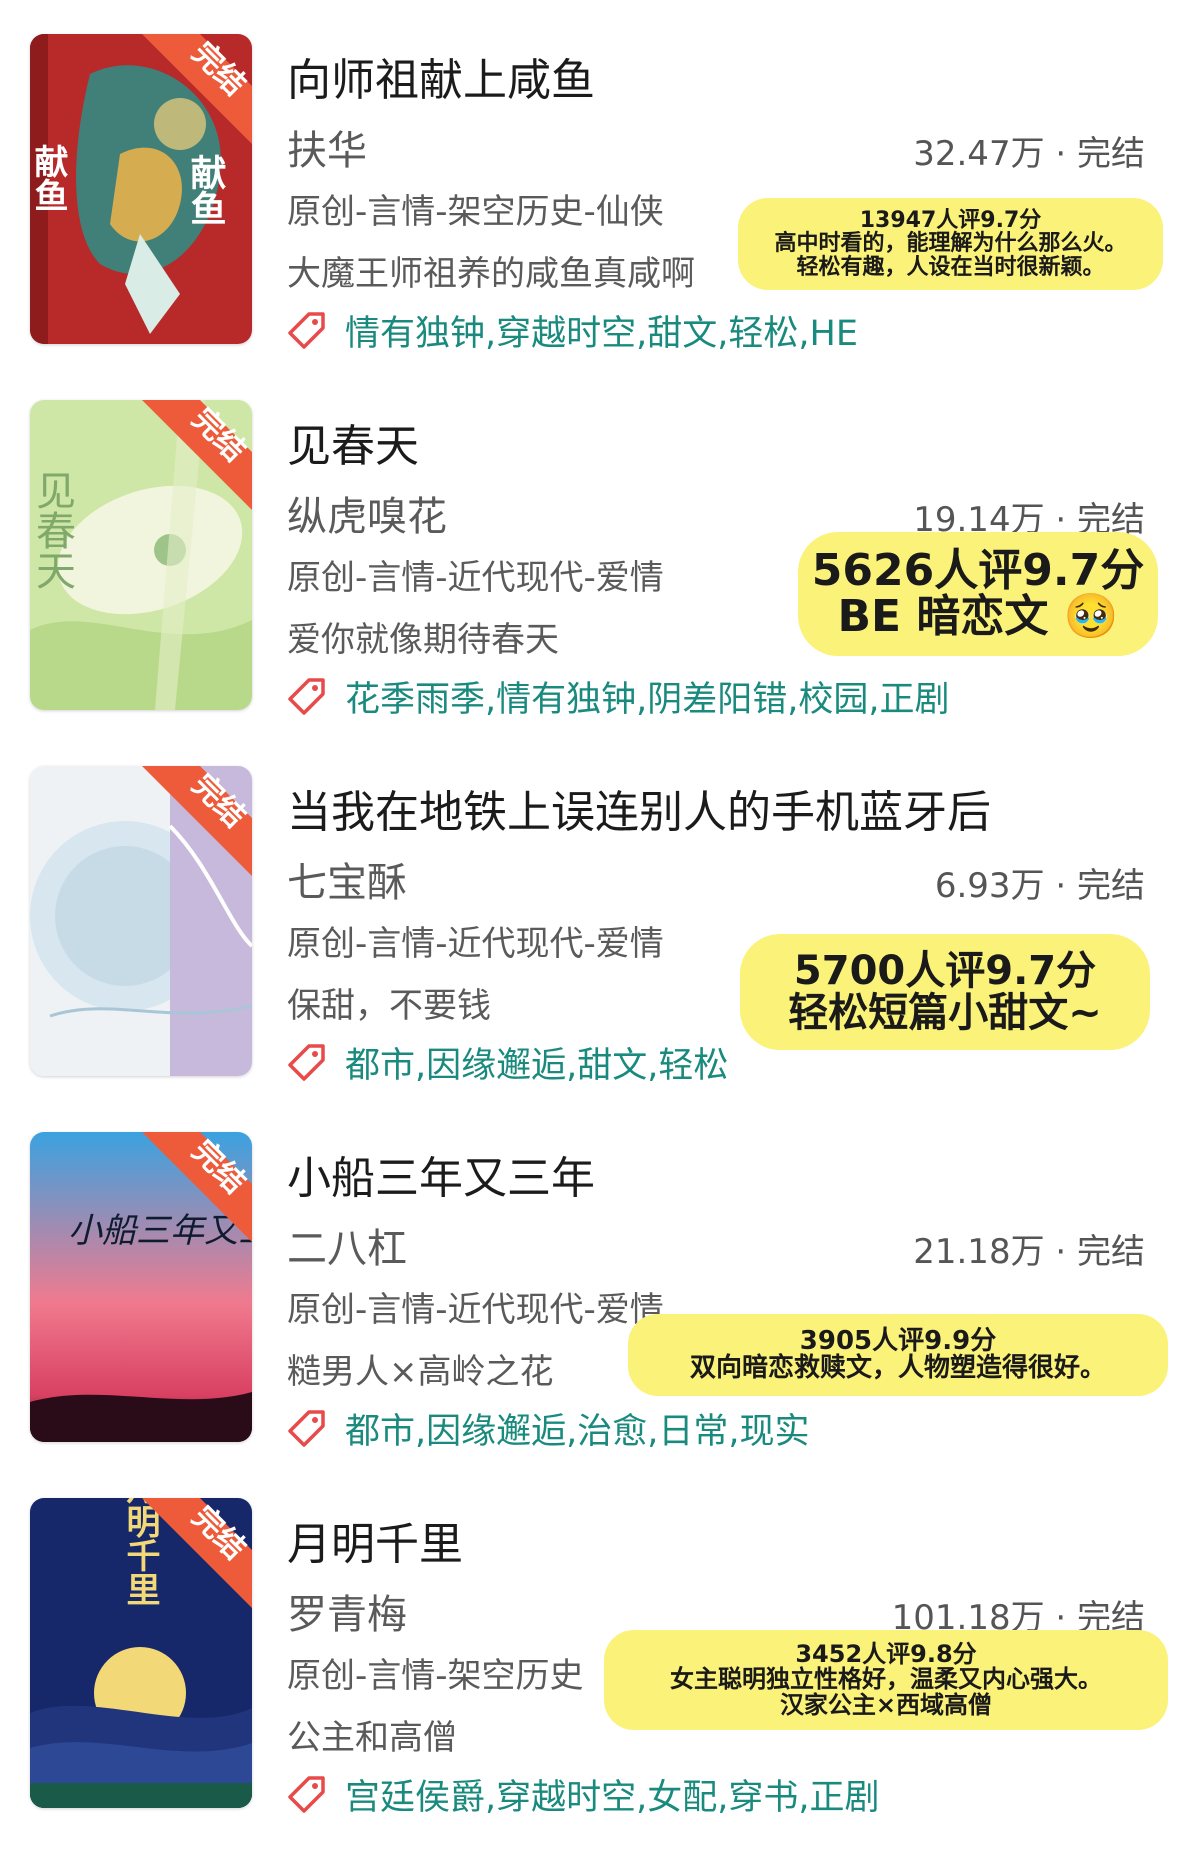 Image resolution: width=1178 pixels, height=1856 pixels. Describe the element at coordinates (945, 1013) in the screenshot. I see `note-line: 轻松短篇小甜文~` at that location.